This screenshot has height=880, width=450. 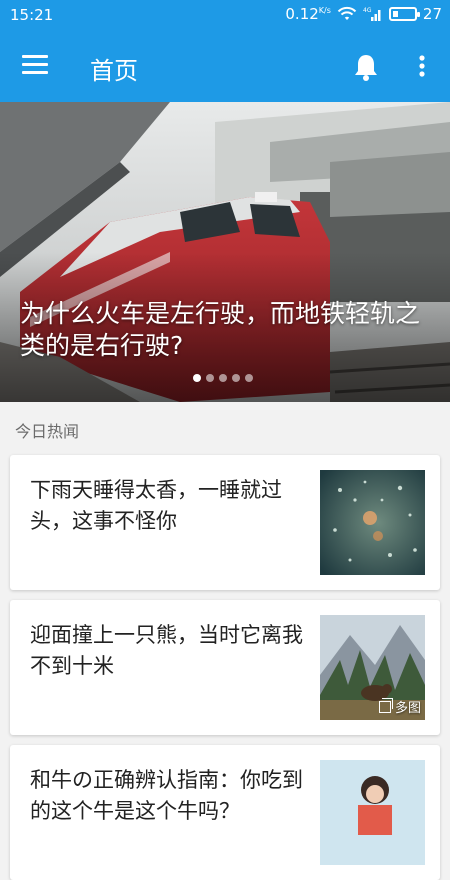 What do you see at coordinates (347, 13) in the screenshot?
I see `wifi-icon` at bounding box center [347, 13].